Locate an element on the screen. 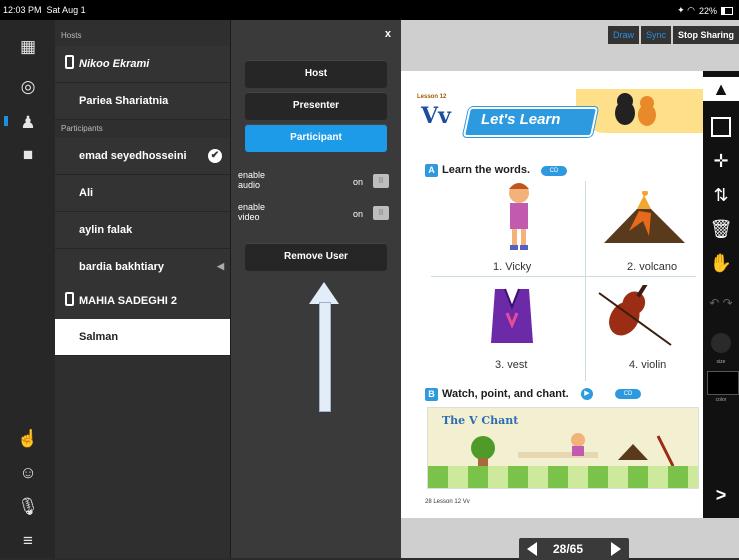 This screenshot has height=560, width=739. banner-title: Let's Learn is located at coordinates (521, 119).